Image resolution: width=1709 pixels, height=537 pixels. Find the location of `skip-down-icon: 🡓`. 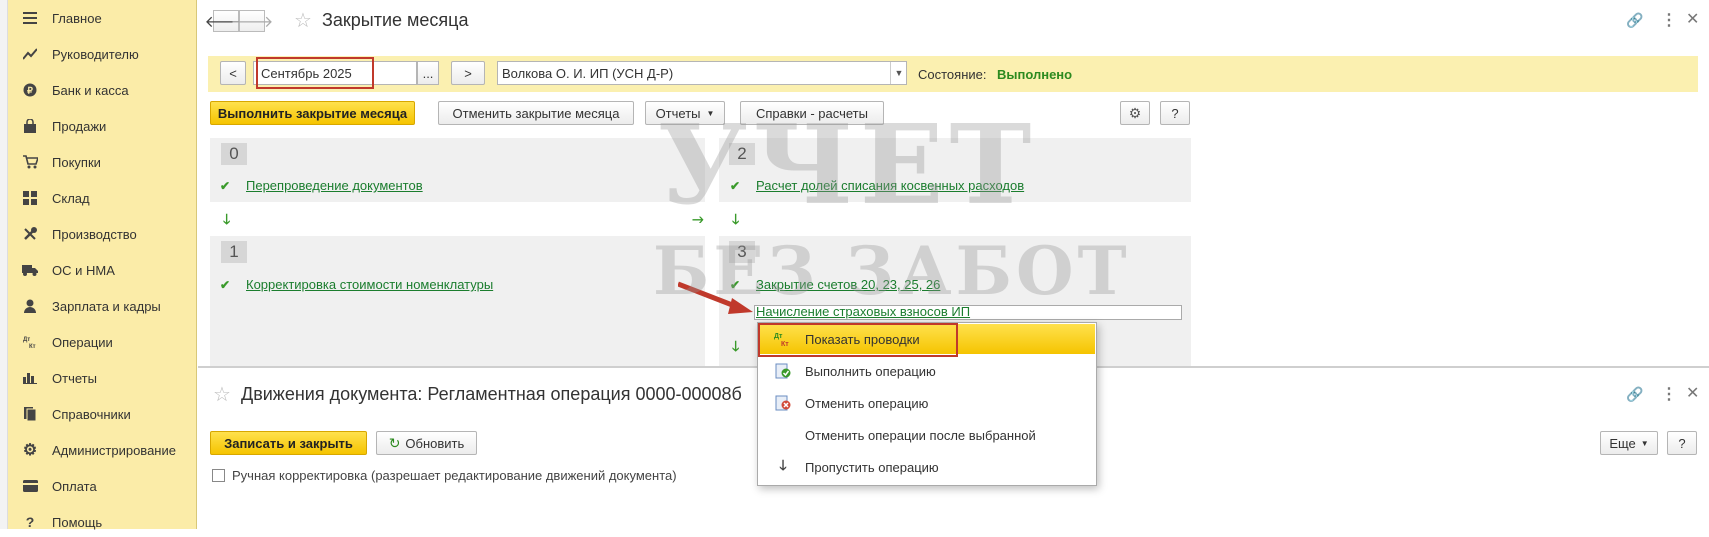

skip-down-icon: 🡓 is located at coordinates (783, 465).